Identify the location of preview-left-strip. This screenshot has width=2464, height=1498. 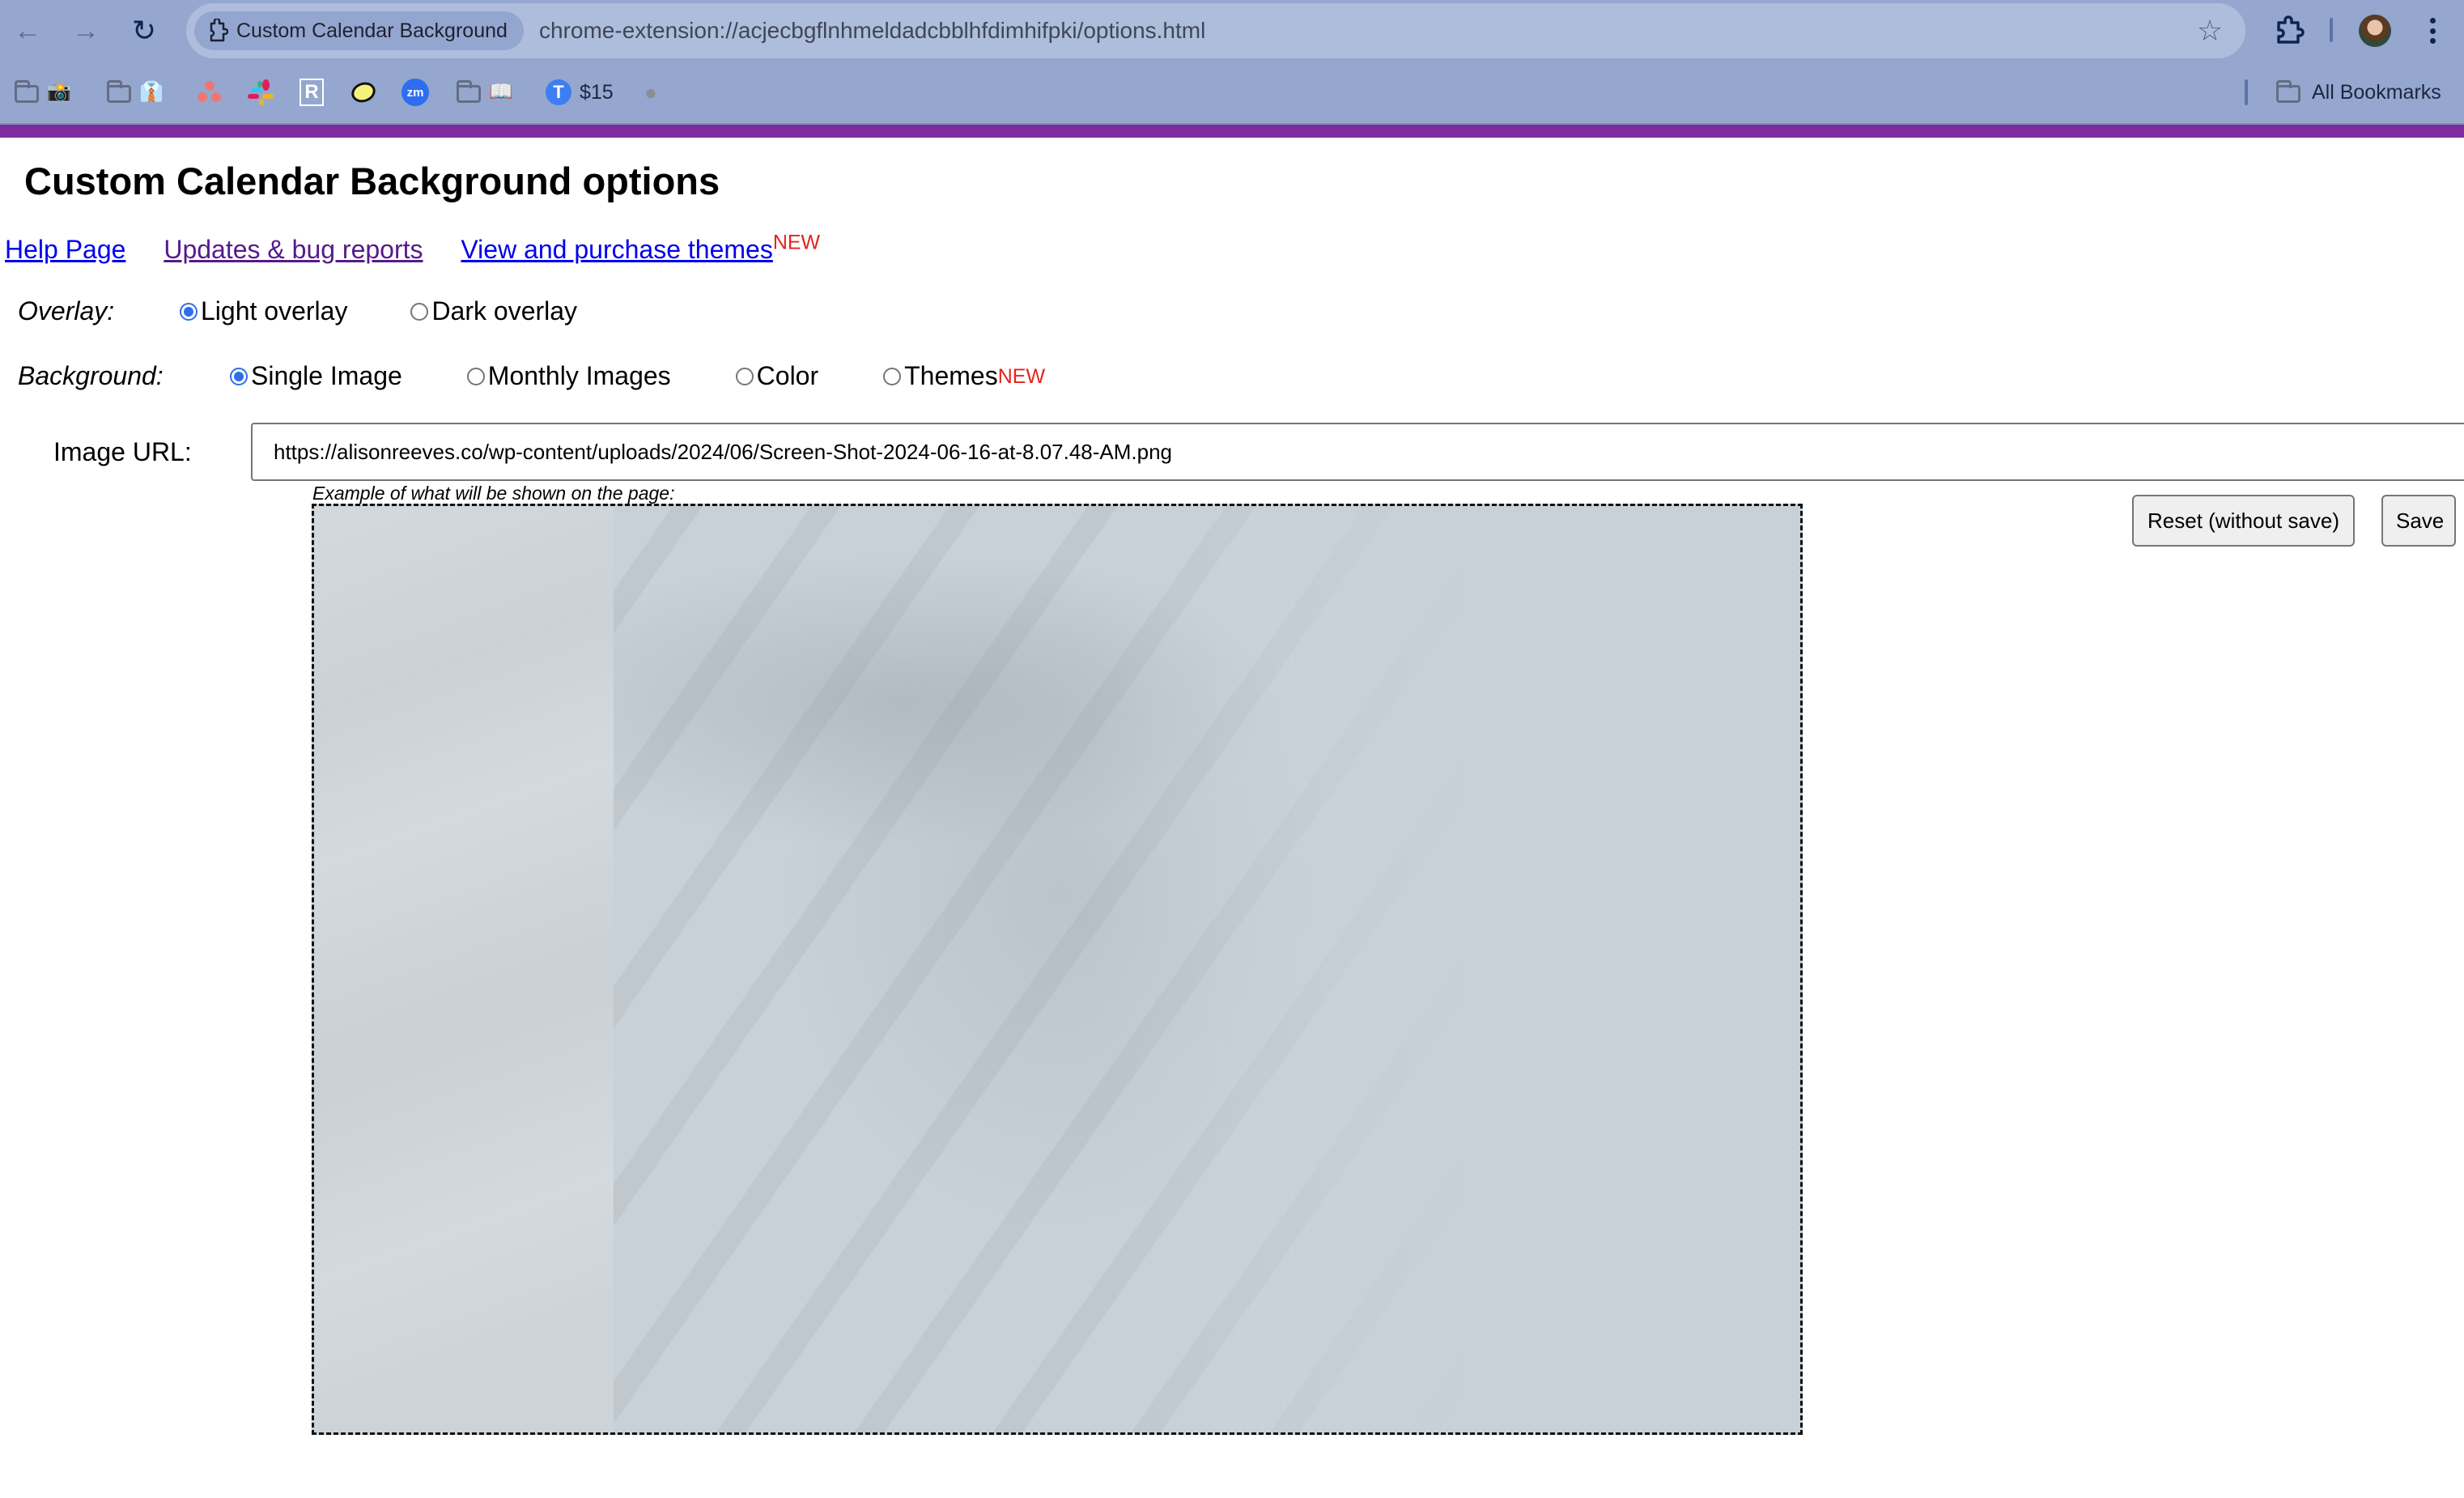
(464, 969).